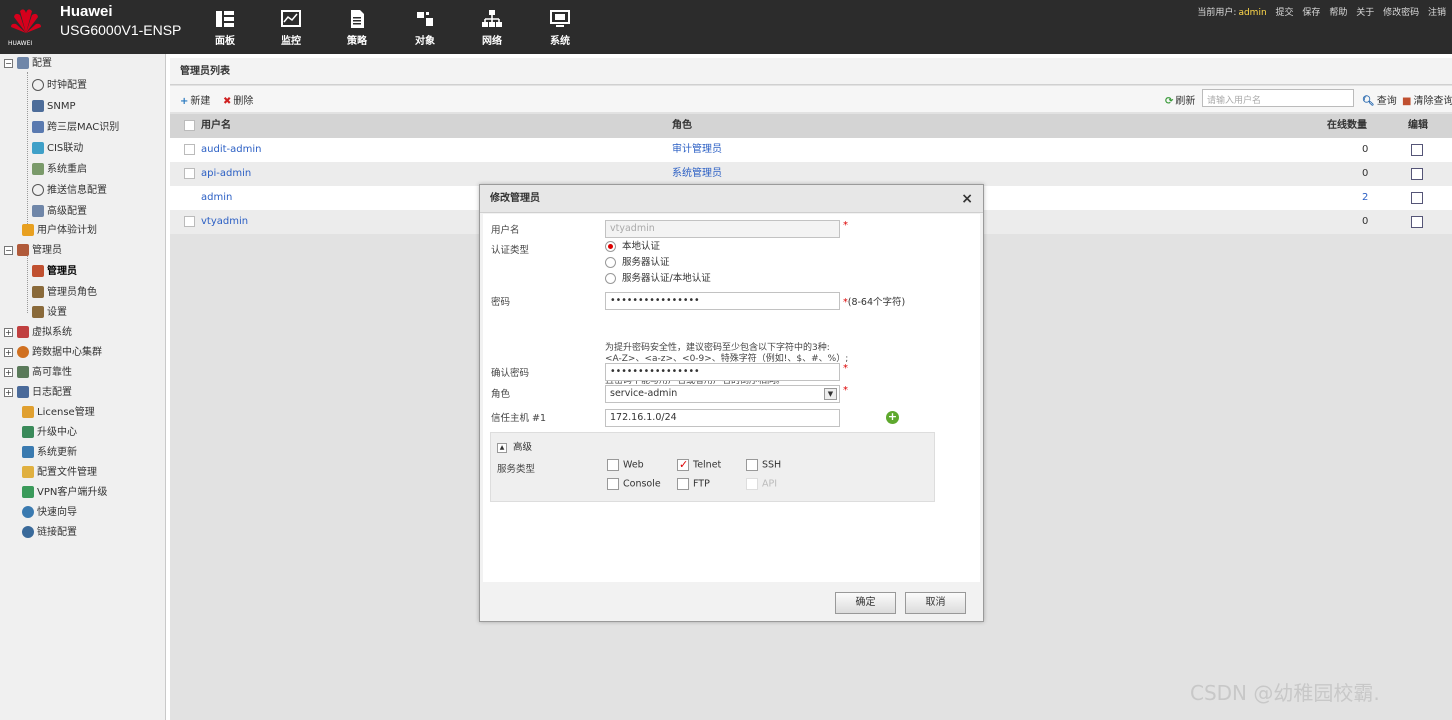 The height and width of the screenshot is (720, 1452). Describe the element at coordinates (865, 603) in the screenshot. I see `ok-button: 确定` at that location.